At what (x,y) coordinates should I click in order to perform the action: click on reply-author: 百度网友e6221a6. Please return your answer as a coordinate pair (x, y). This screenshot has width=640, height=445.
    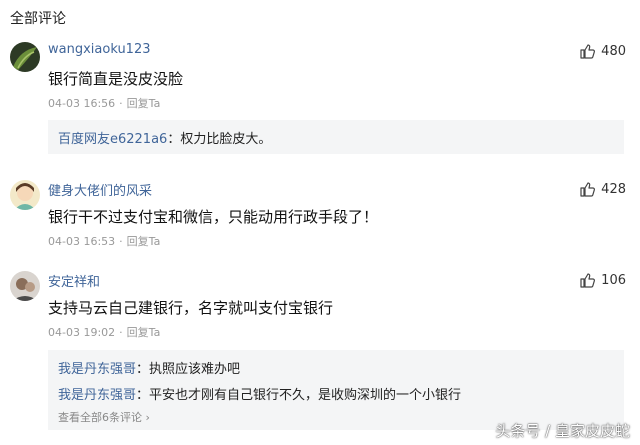
    Looking at the image, I should click on (112, 139).